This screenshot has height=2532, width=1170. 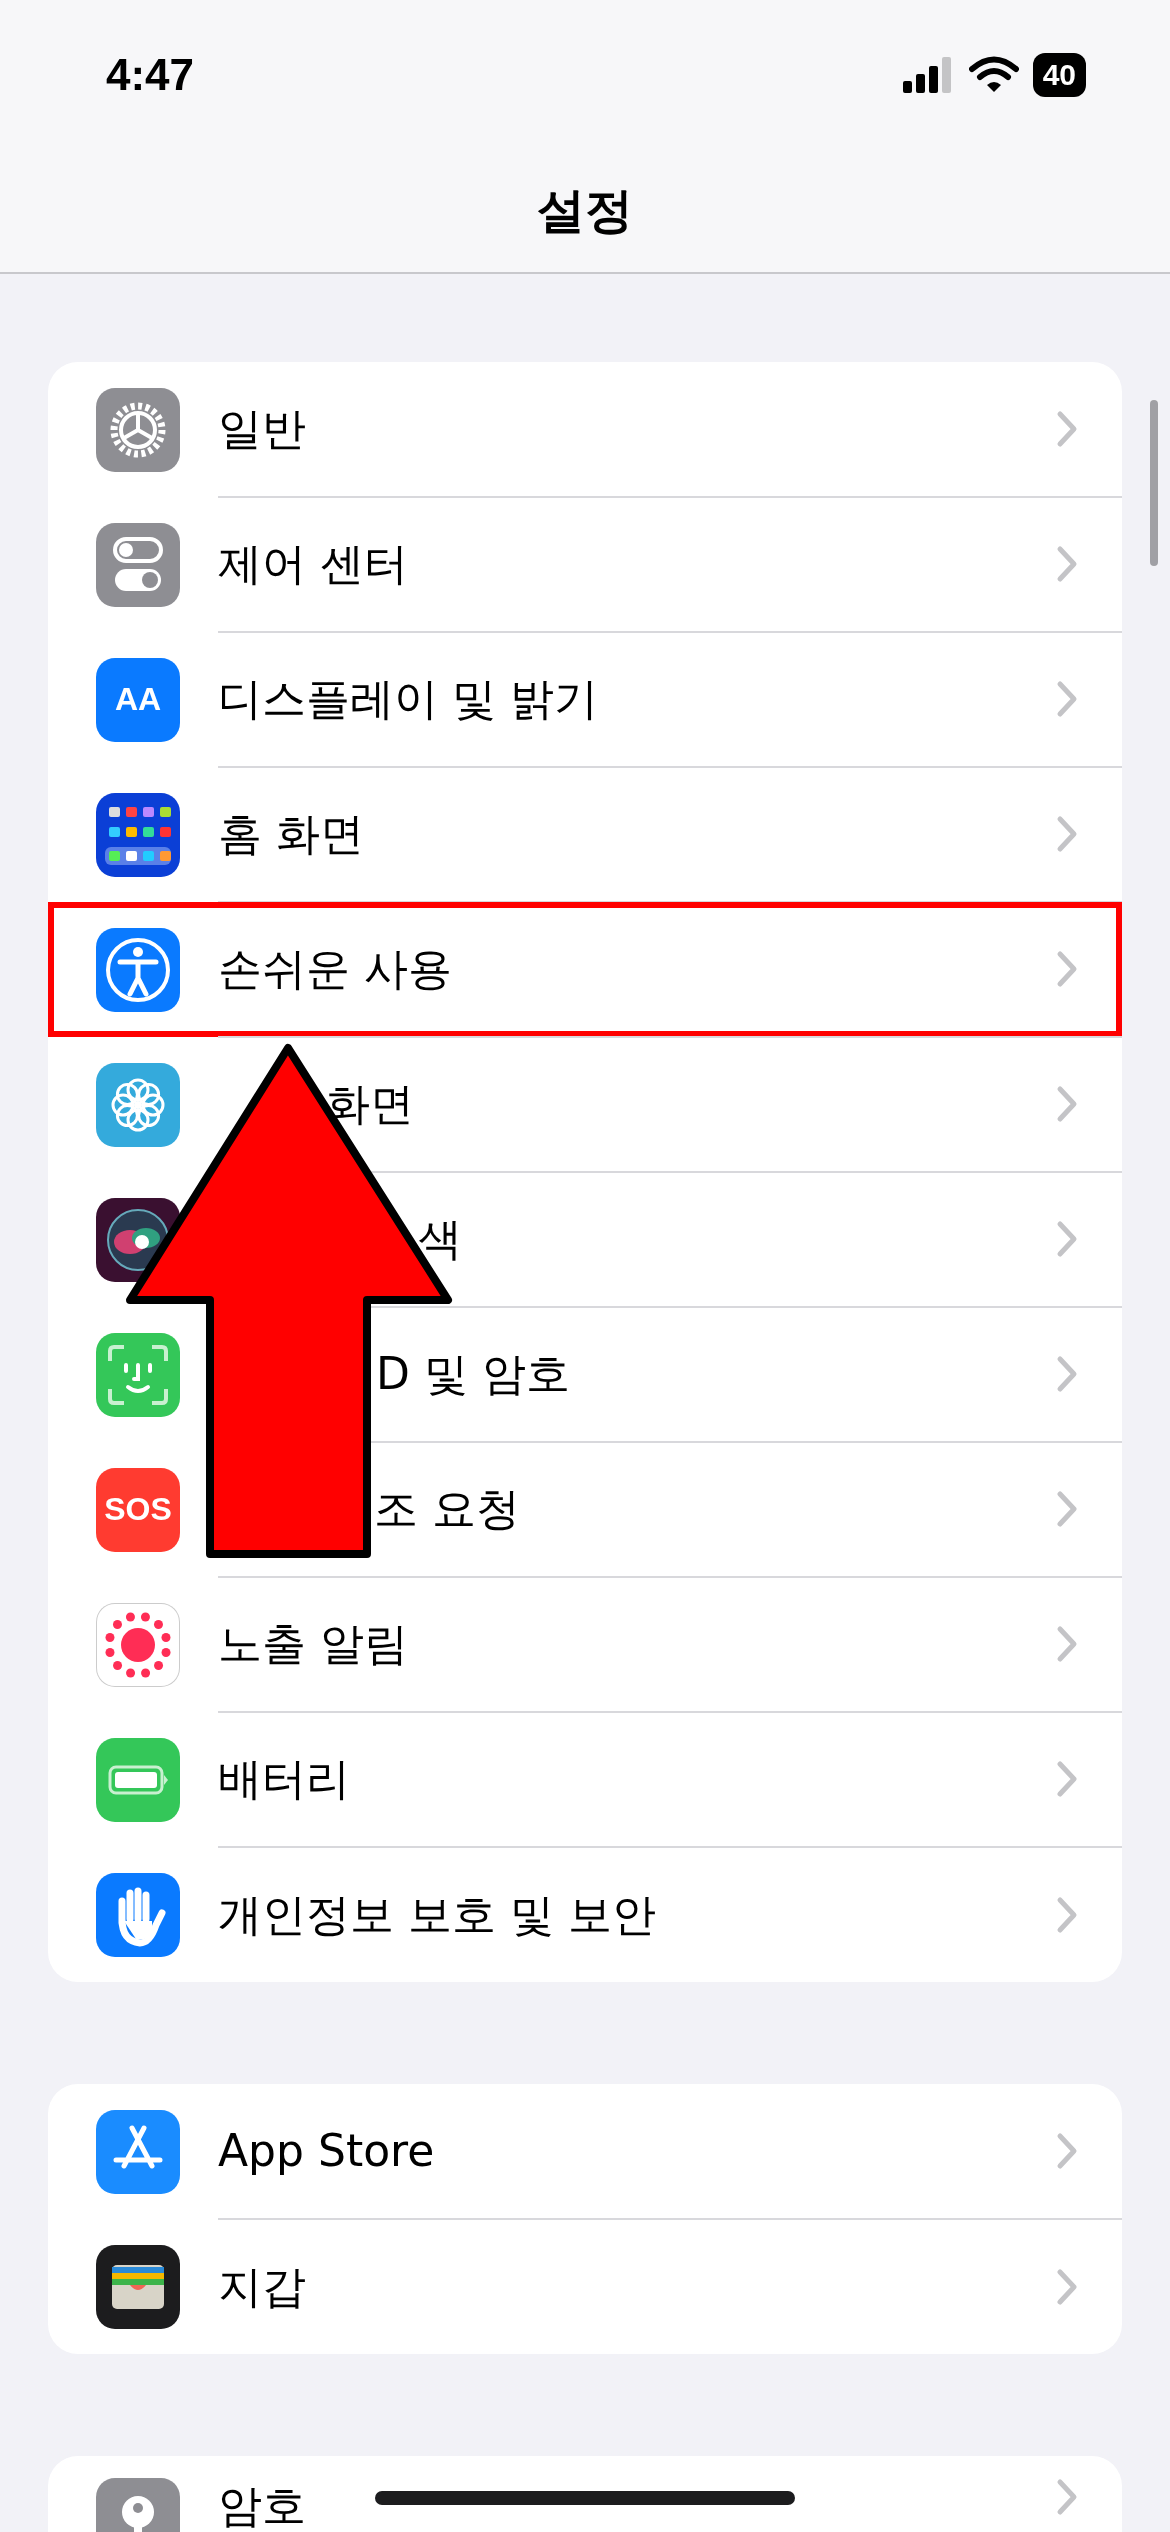 I want to click on sos-icon: SOS, so click(x=138, y=1509).